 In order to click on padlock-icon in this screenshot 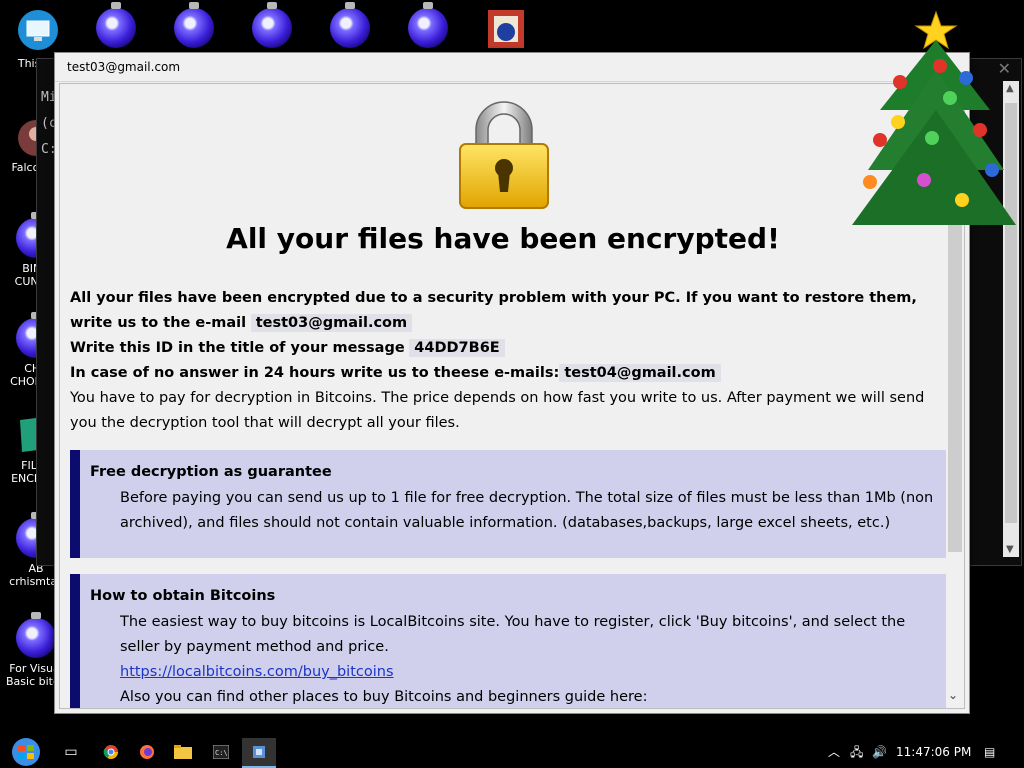, I will do `click(504, 155)`.